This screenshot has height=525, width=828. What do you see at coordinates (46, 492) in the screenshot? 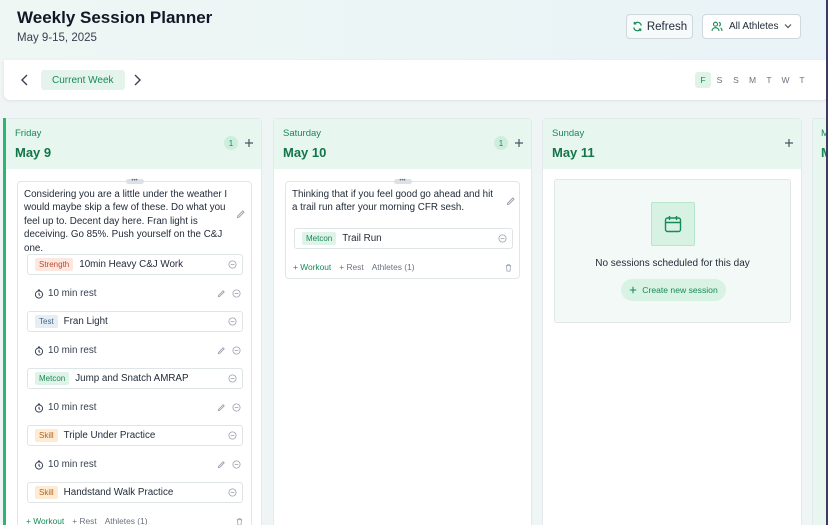
I see `workout-tag: Skill` at bounding box center [46, 492].